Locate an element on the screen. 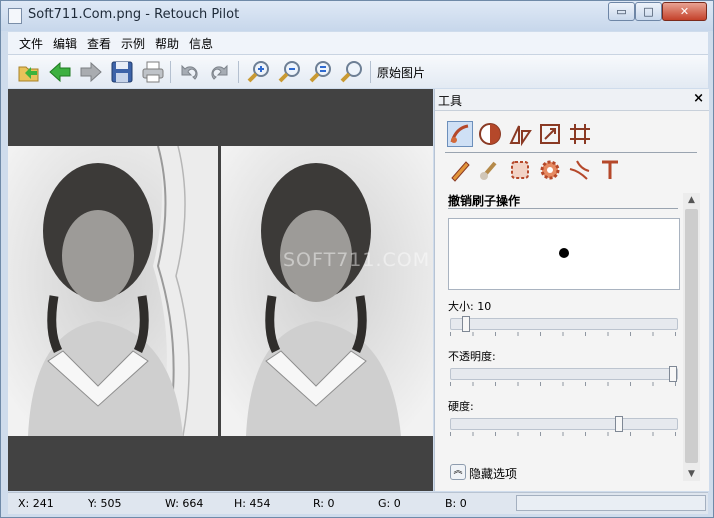 The width and height of the screenshot is (714, 518). toolbar: 原始图片 is located at coordinates (358, 71).